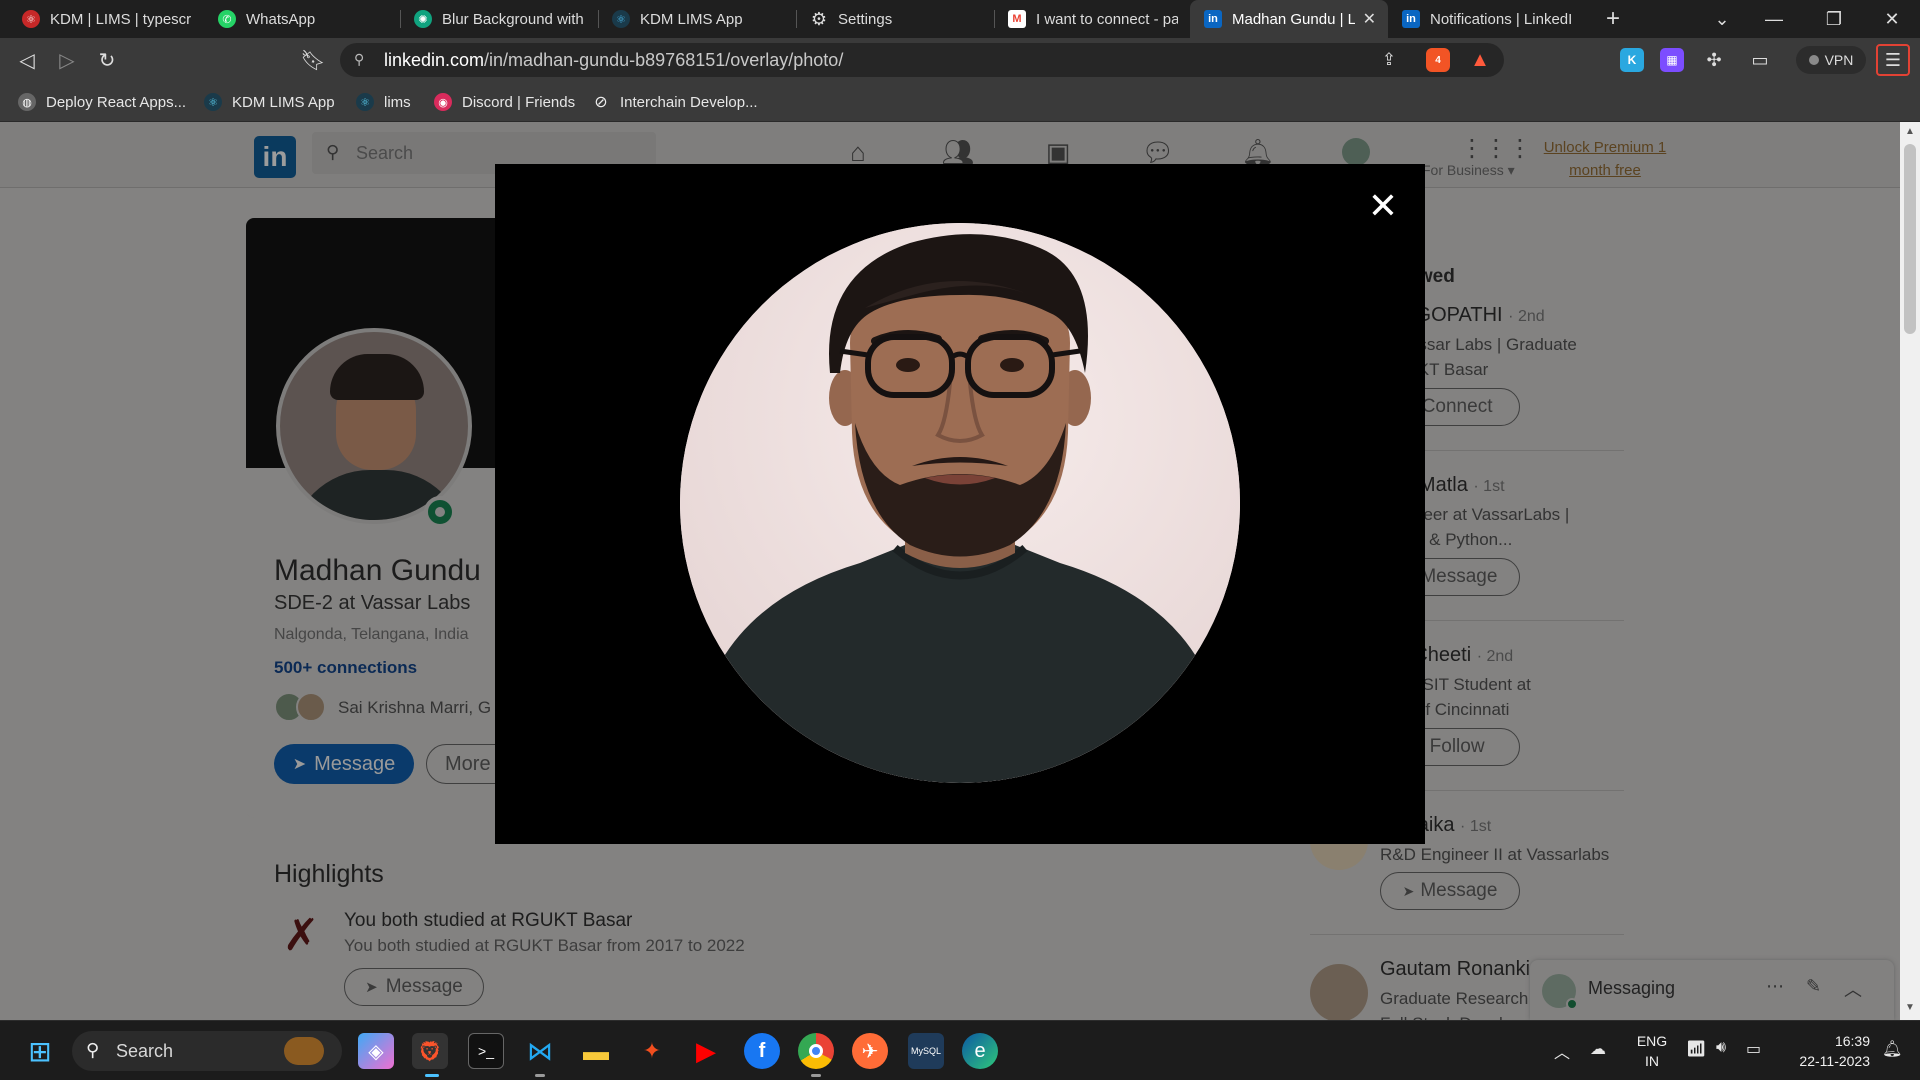 The width and height of the screenshot is (1920, 1080). I want to click on figma-icon: ✦, so click(652, 1051).